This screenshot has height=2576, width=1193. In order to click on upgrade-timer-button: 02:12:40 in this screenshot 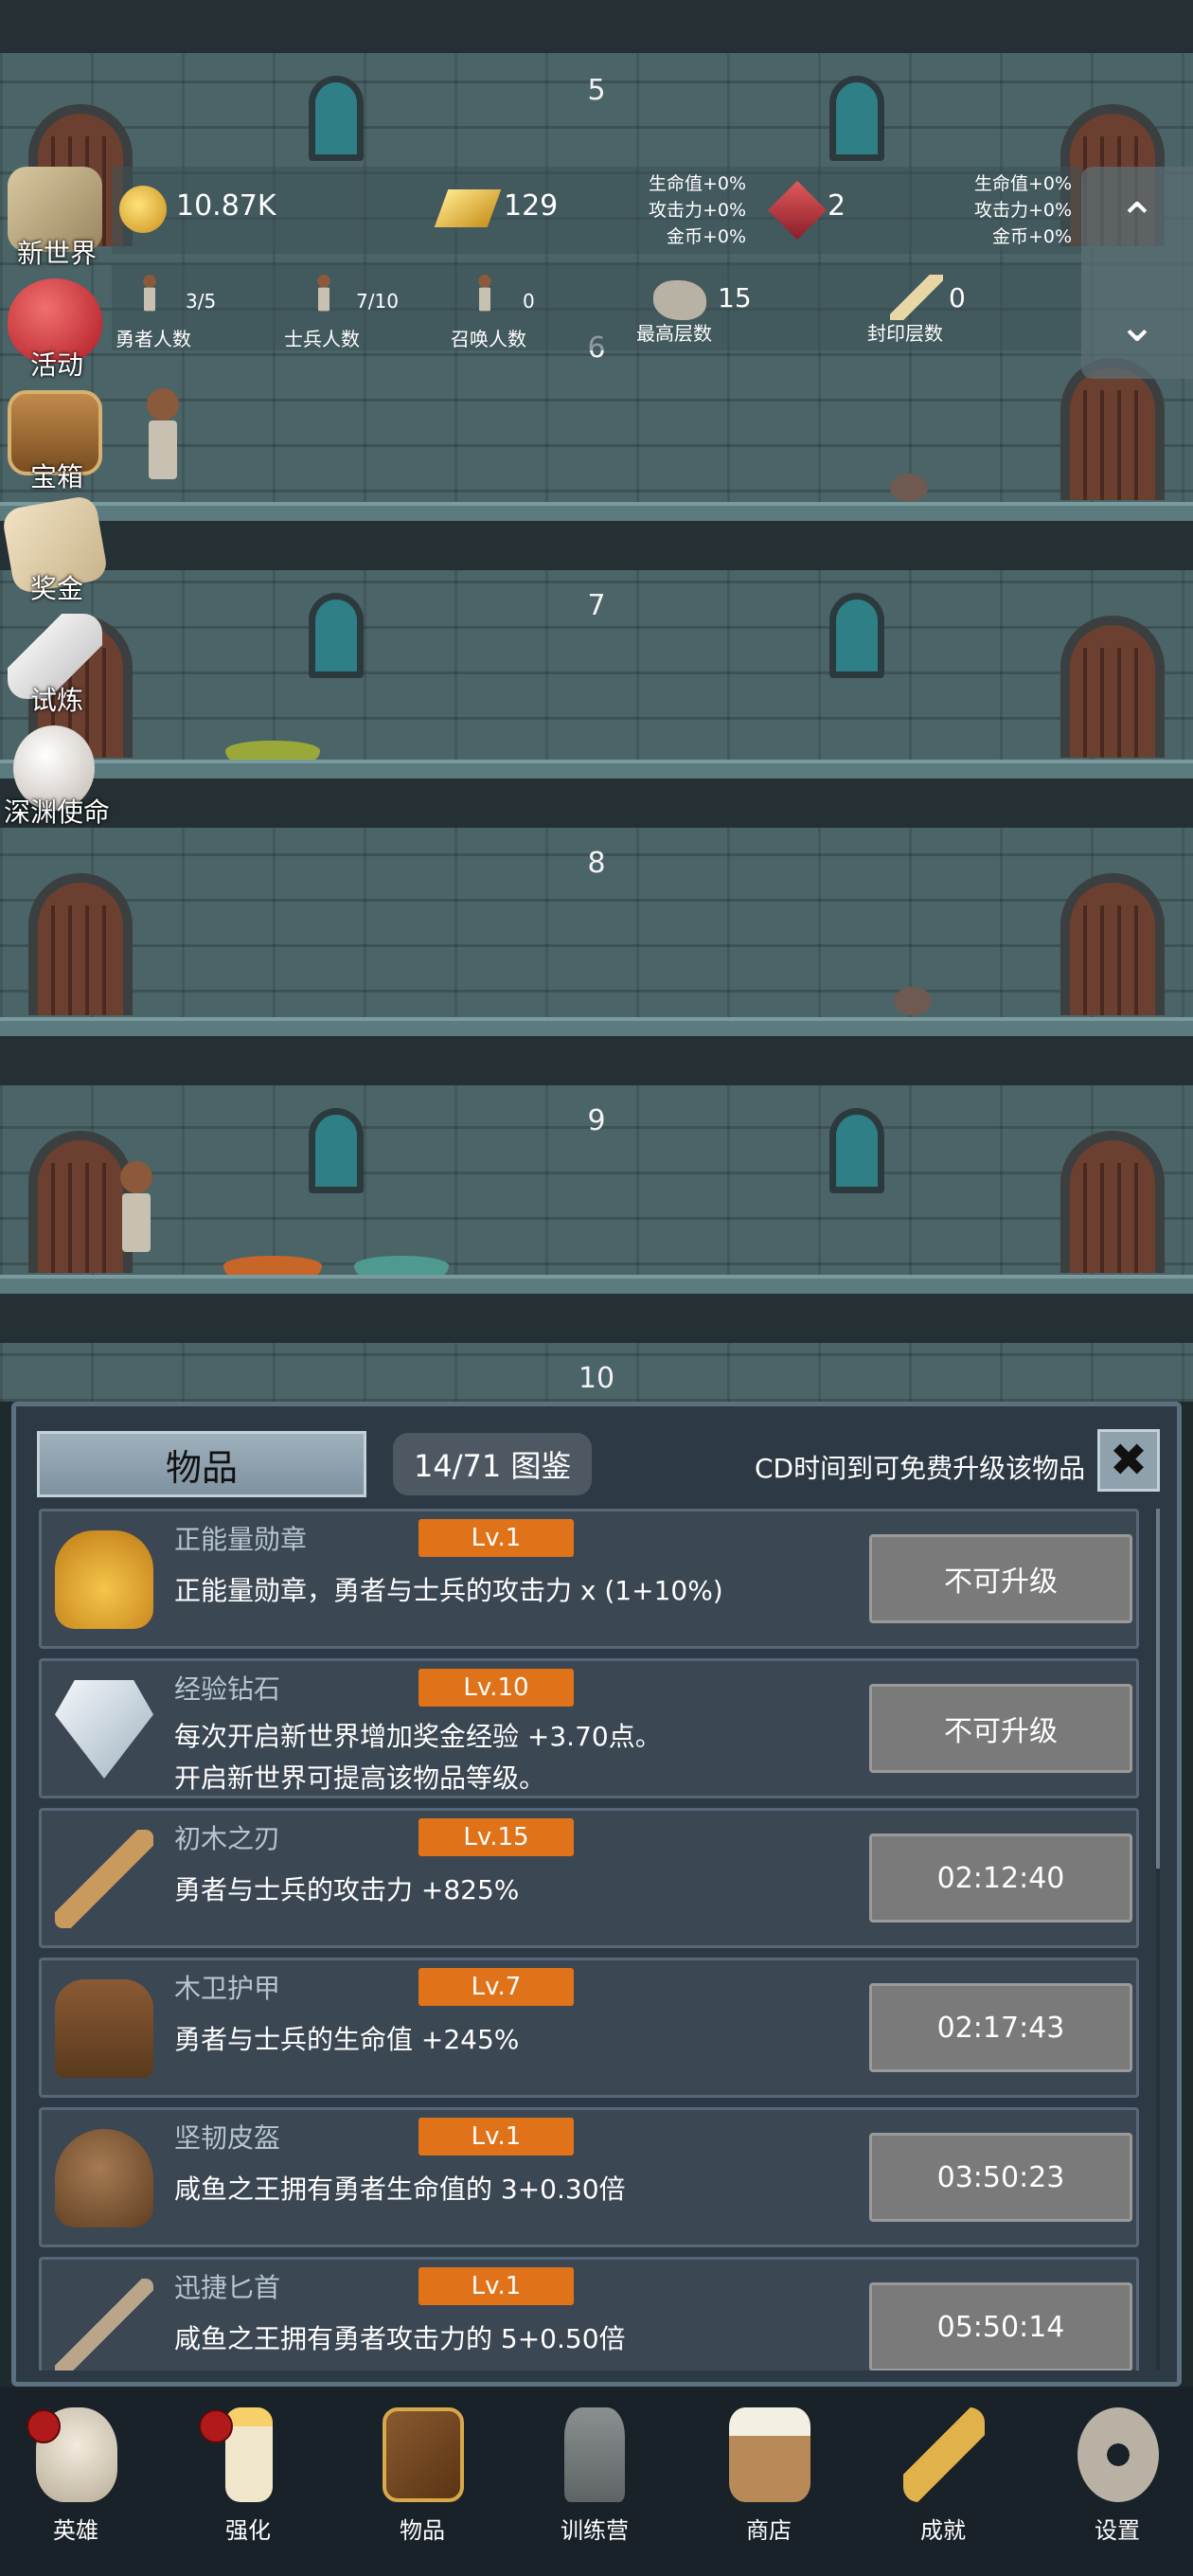, I will do `click(1000, 1878)`.